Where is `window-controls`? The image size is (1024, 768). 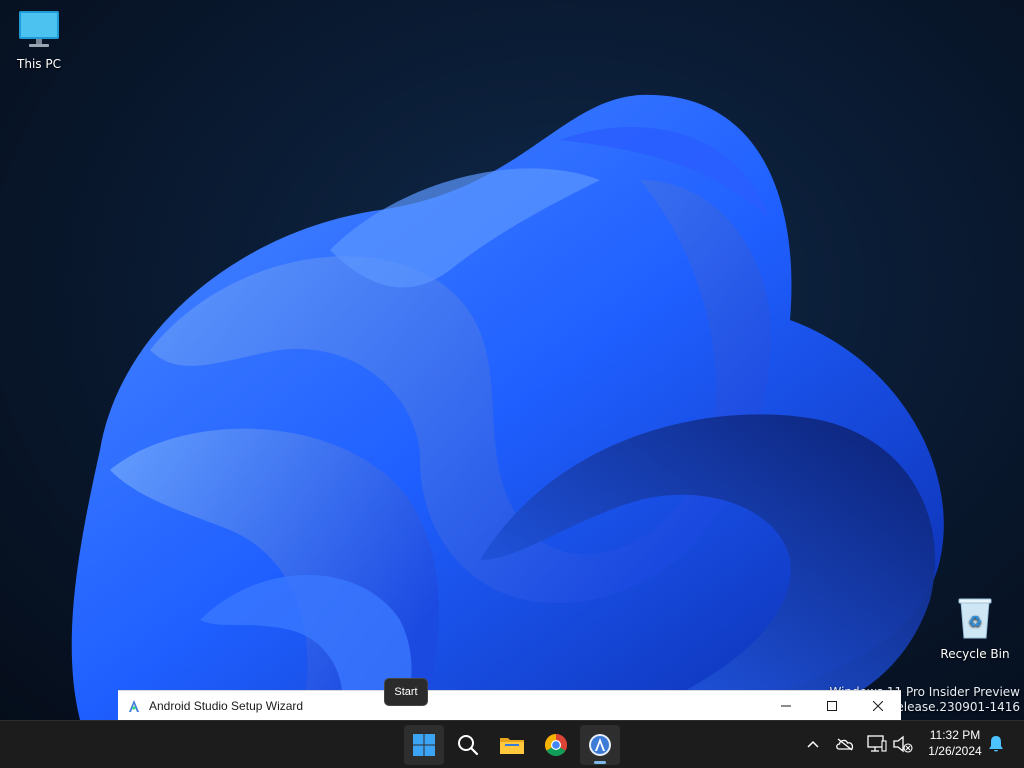
window-controls is located at coordinates (832, 705).